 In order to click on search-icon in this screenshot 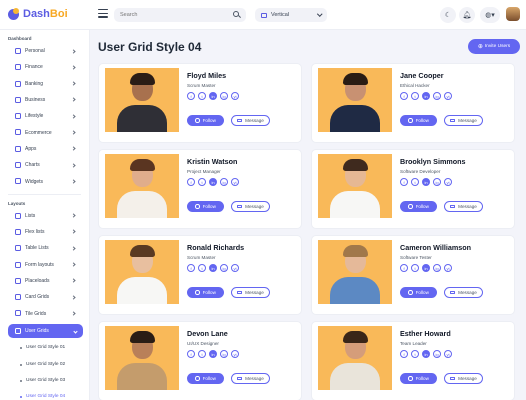, I will do `click(236, 14)`.